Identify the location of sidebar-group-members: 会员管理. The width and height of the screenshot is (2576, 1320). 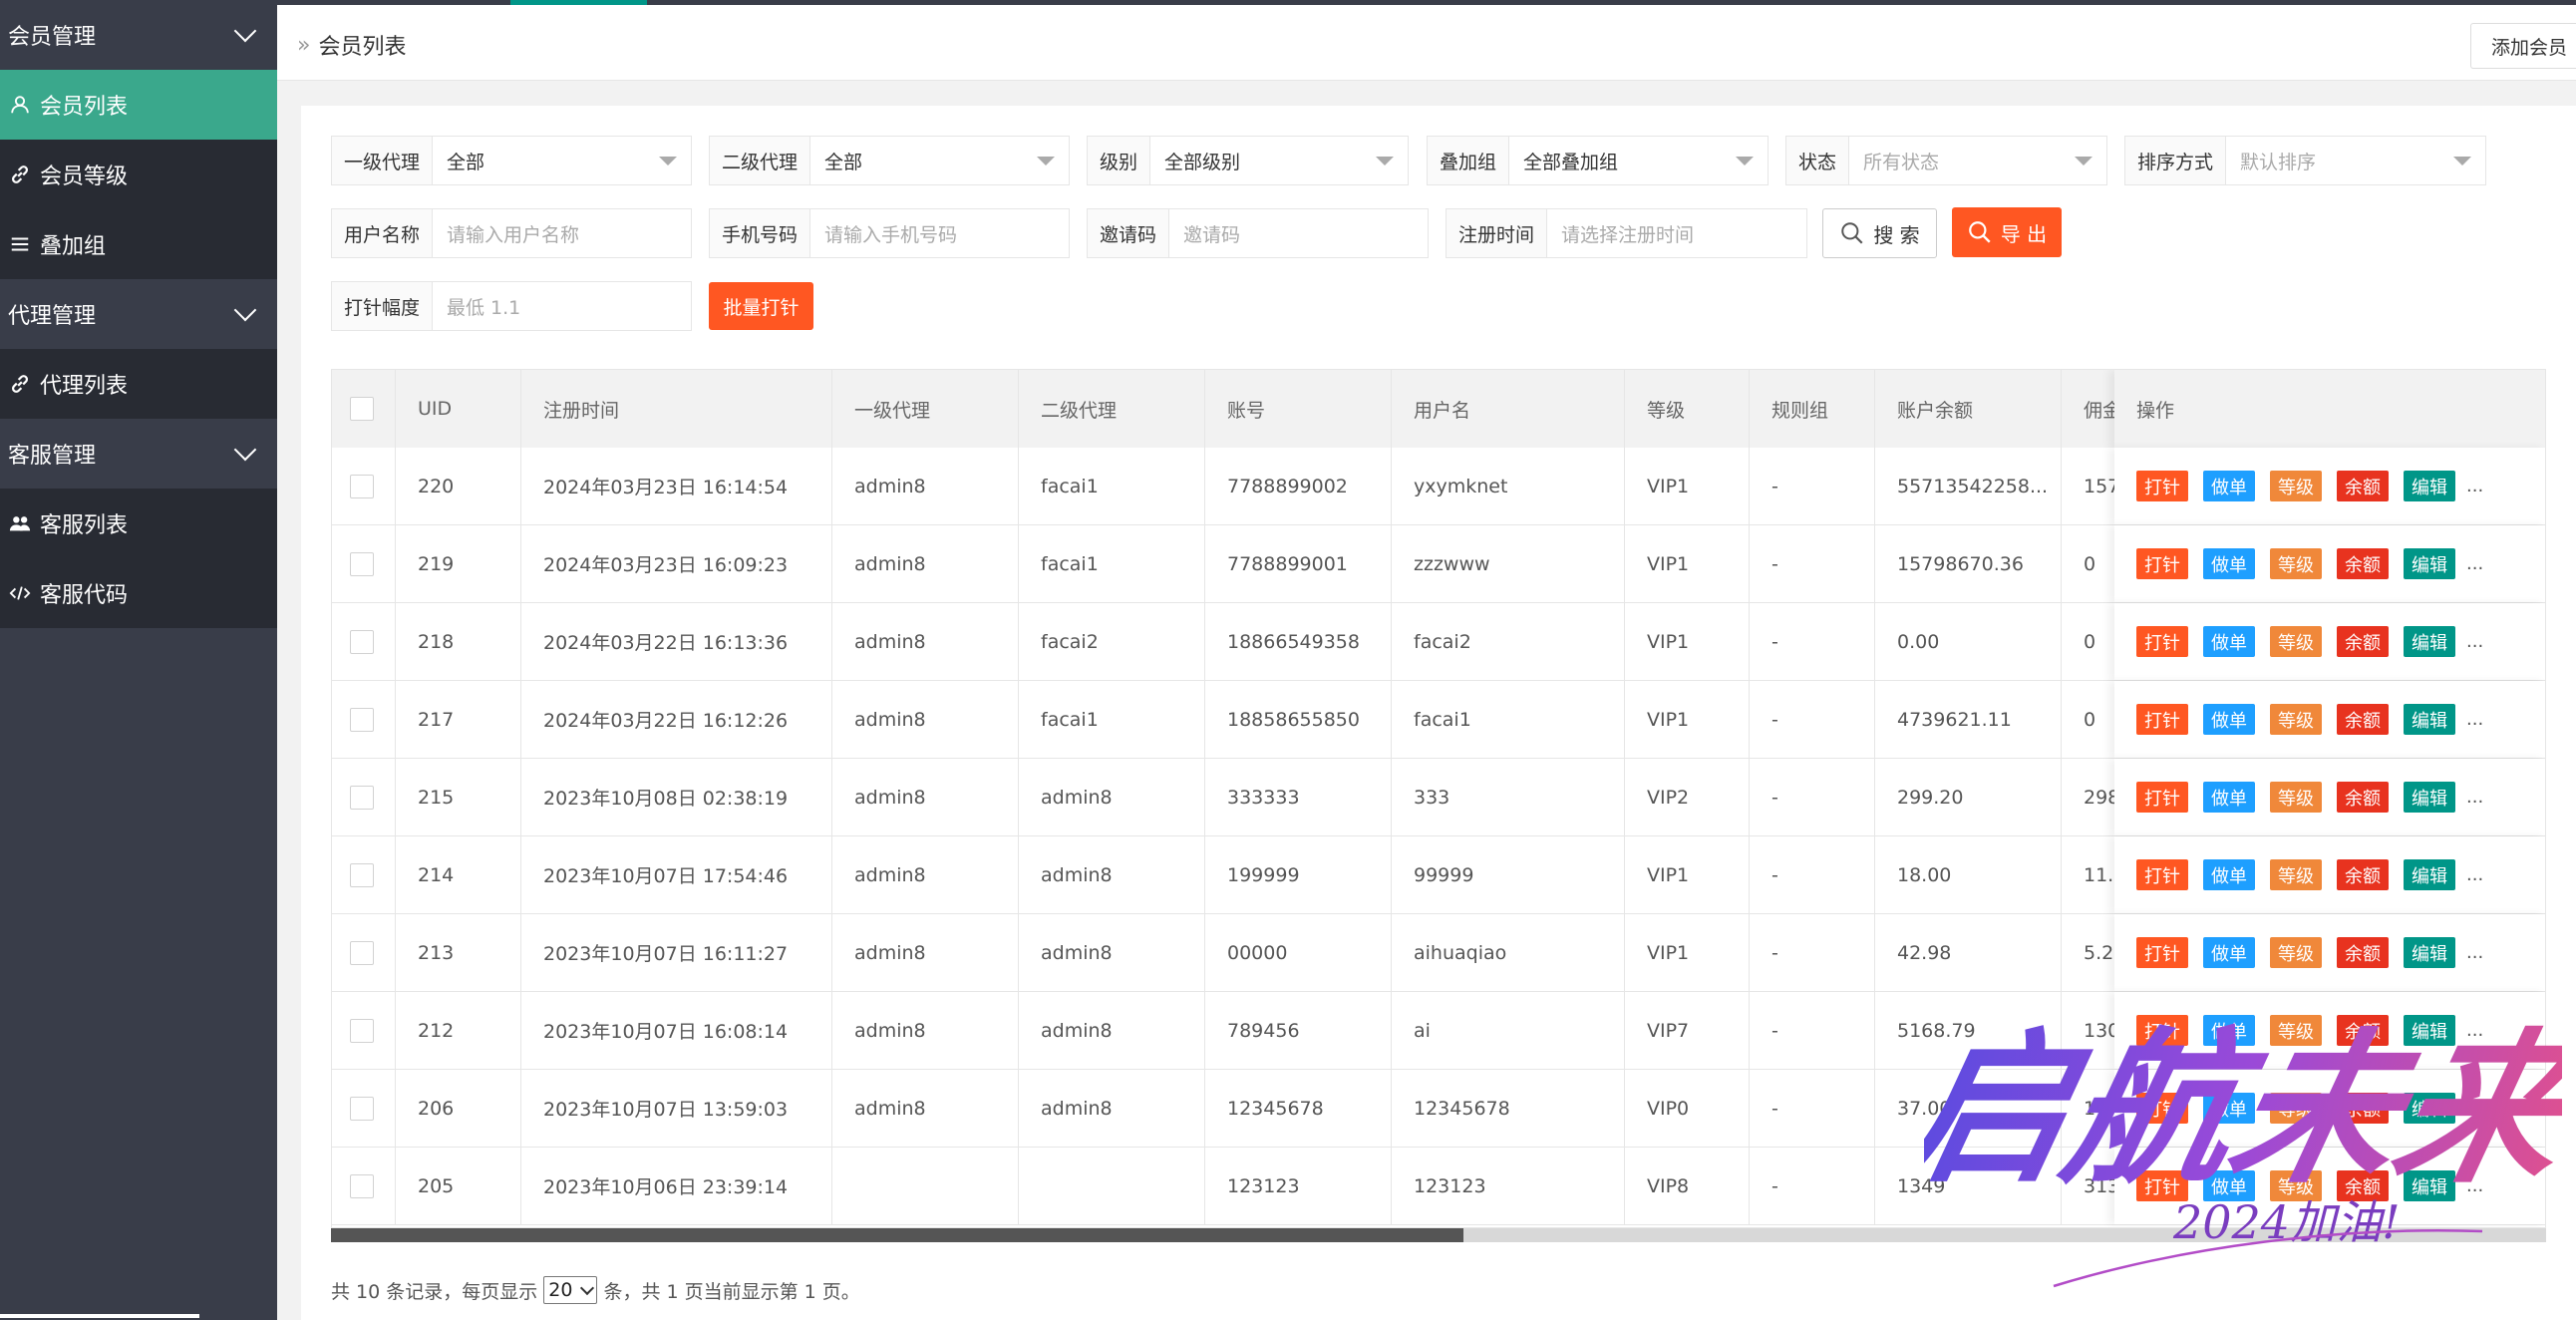
(138, 35).